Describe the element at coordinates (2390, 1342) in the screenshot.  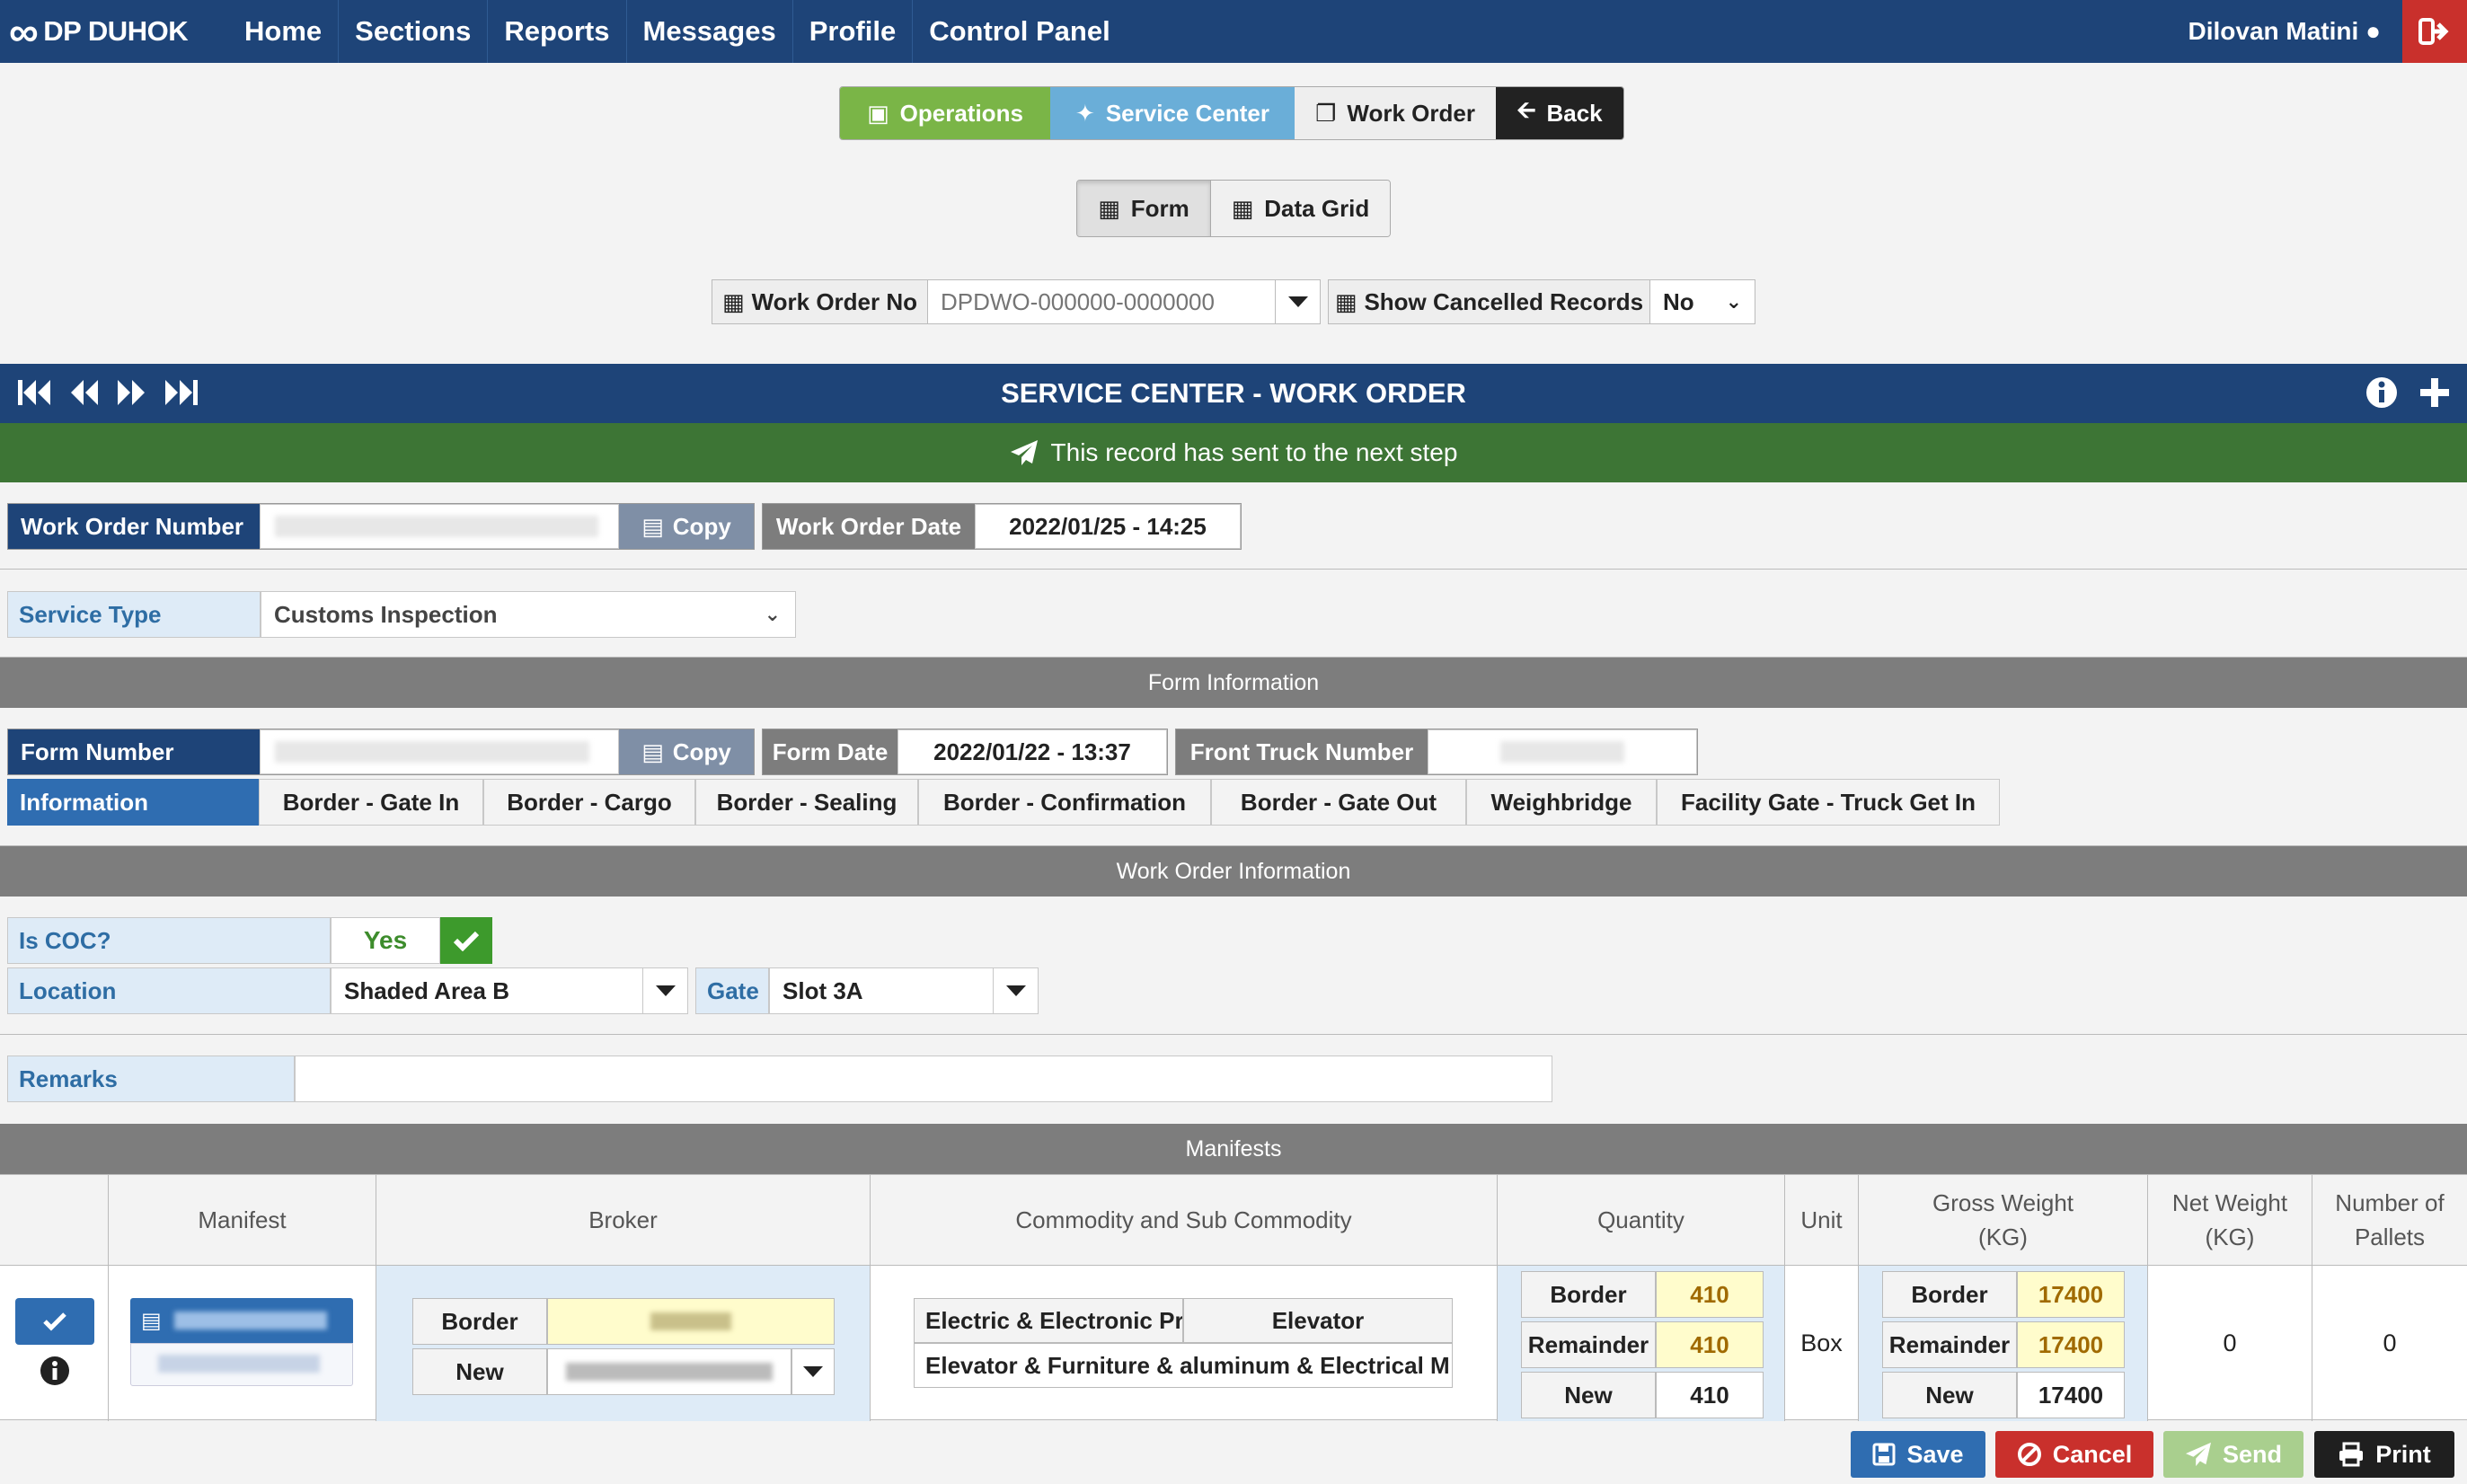
I see `pallets-value: 0` at that location.